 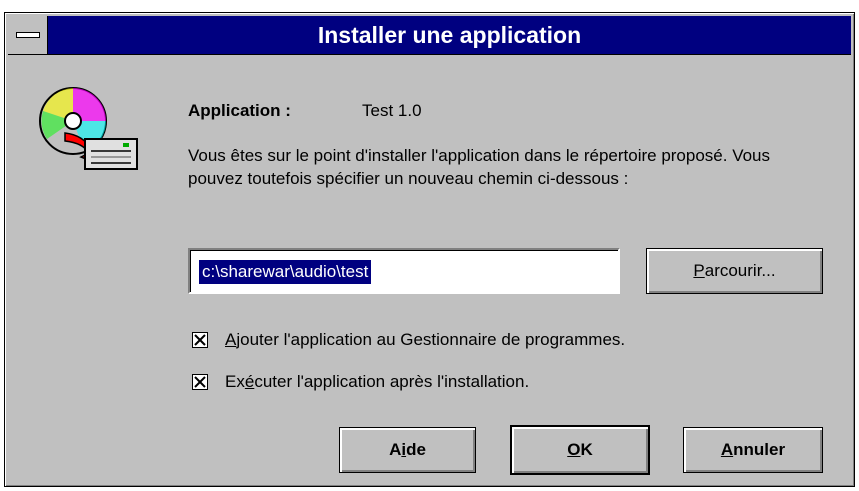 I want to click on run-after-install-checkbox, so click(x=200, y=382).